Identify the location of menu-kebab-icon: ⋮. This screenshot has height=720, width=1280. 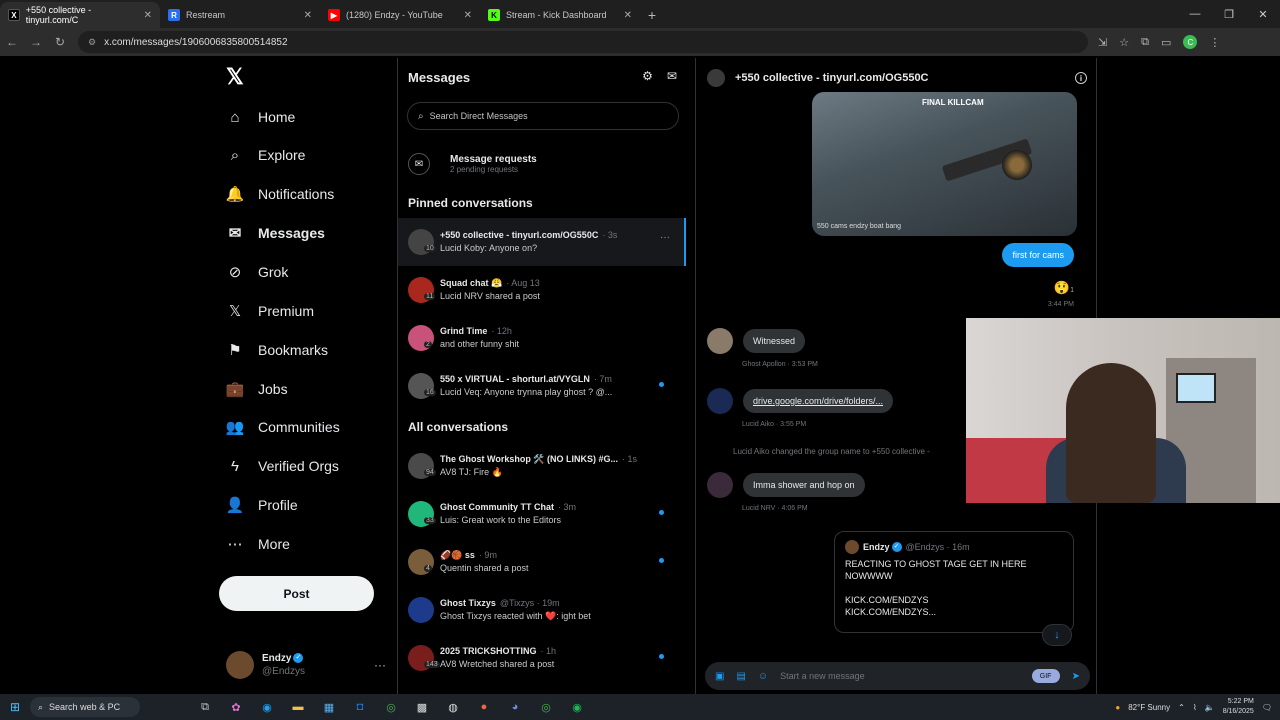
(1214, 42).